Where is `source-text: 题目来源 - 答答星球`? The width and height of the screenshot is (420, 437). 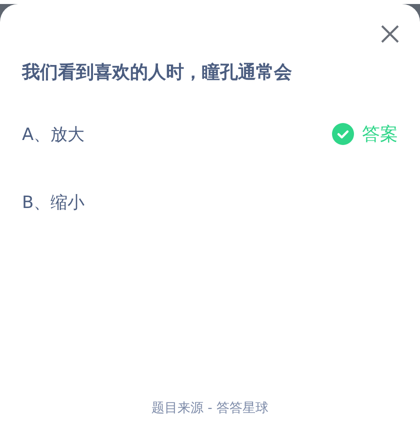 source-text: 题目来源 - 答答星球 is located at coordinates (210, 408).